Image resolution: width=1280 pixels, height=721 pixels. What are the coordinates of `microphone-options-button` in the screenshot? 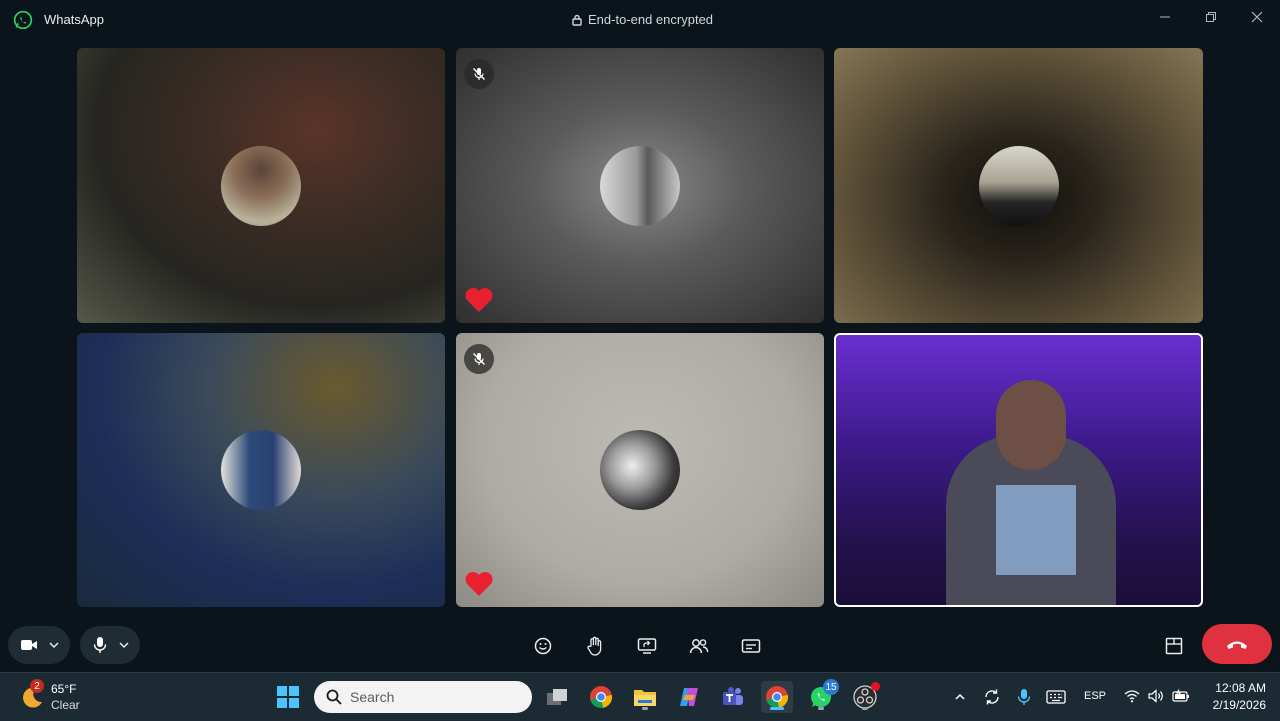 It's located at (124, 647).